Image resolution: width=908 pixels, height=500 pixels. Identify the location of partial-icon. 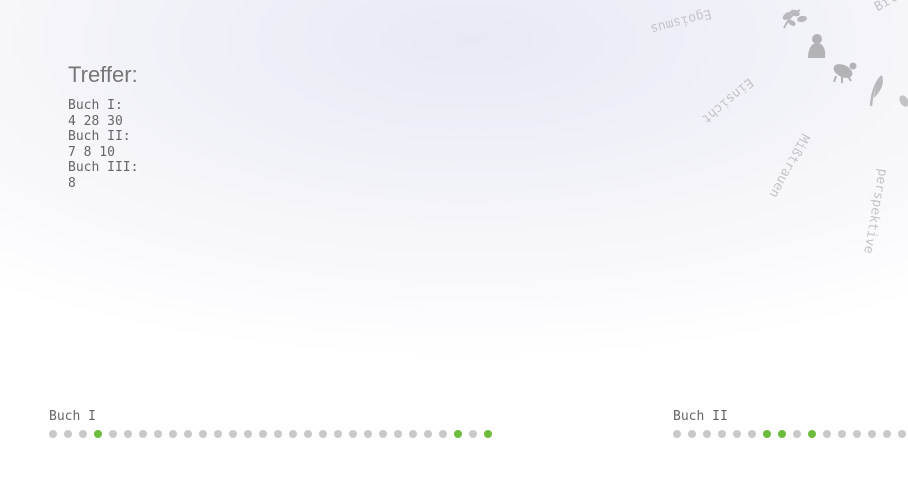
(903, 101).